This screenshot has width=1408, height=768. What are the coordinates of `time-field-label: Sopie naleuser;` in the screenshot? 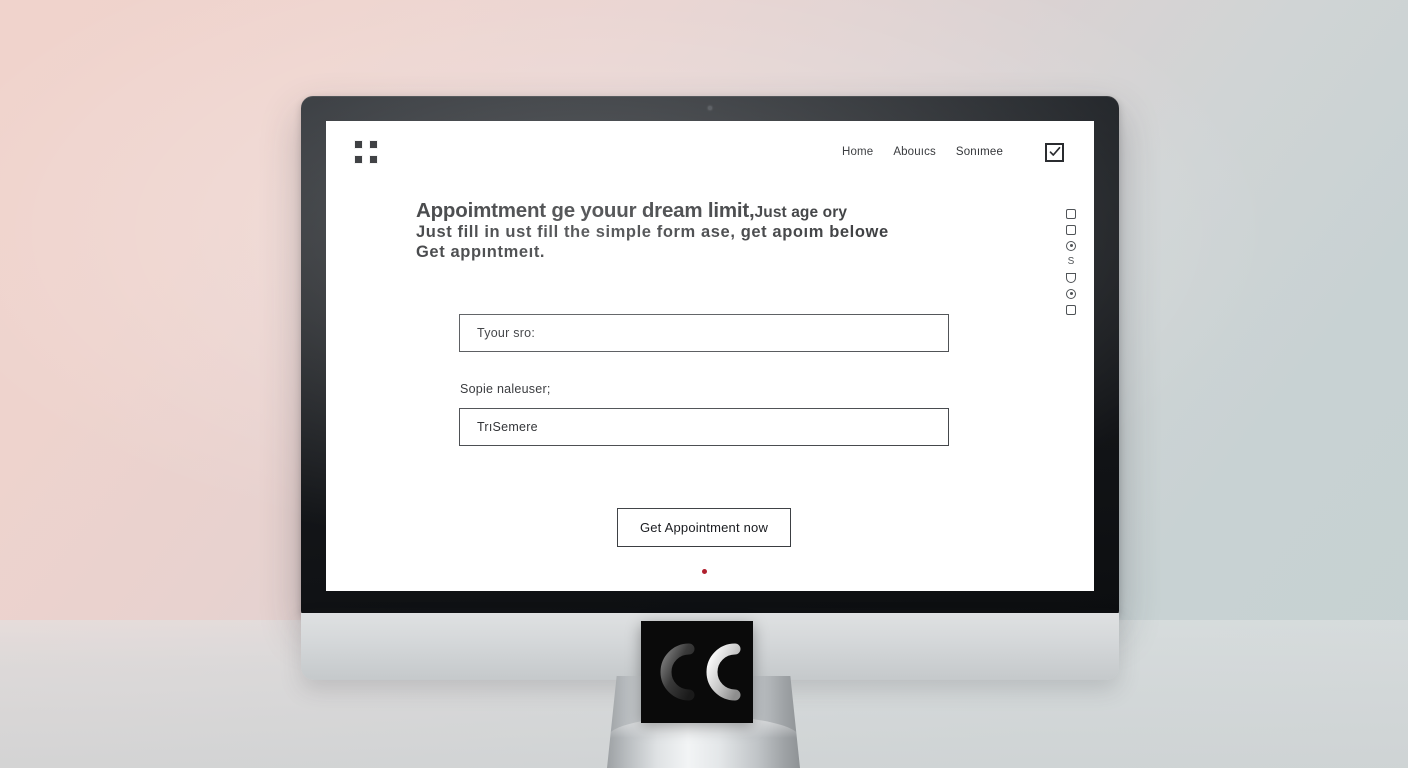 It's located at (505, 389).